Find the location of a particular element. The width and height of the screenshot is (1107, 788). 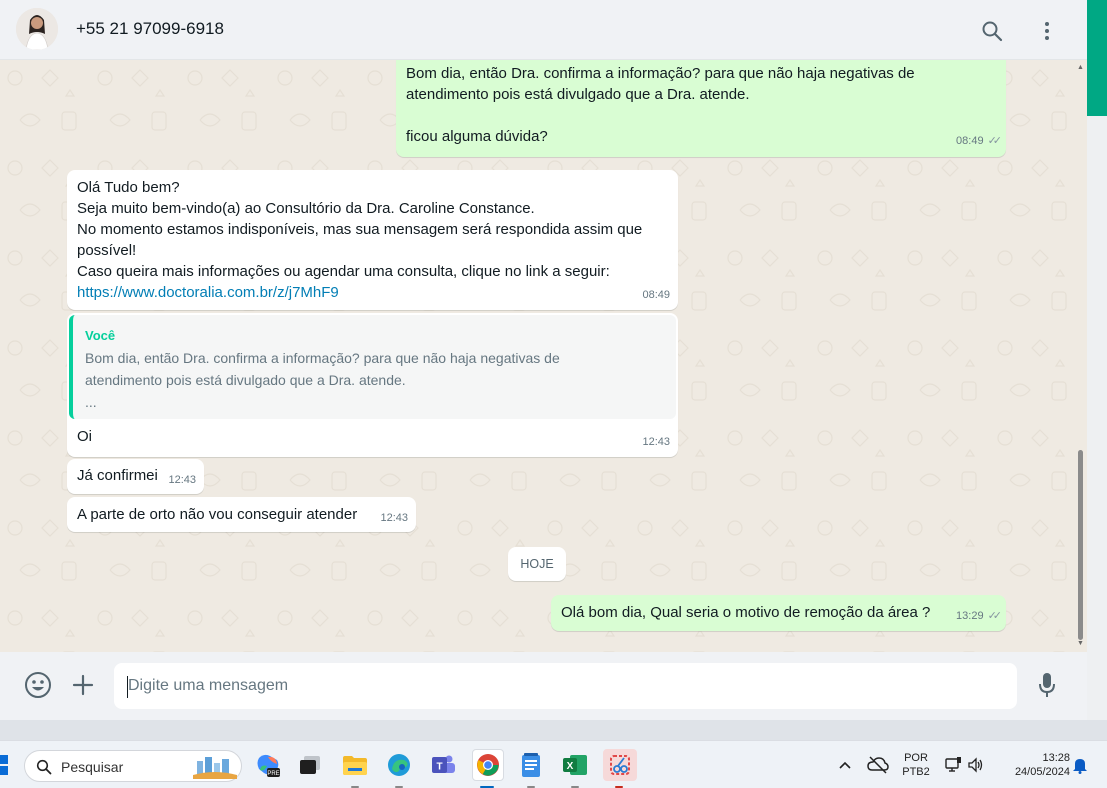

taskbar-search: Pesquisar is located at coordinates (133, 766).